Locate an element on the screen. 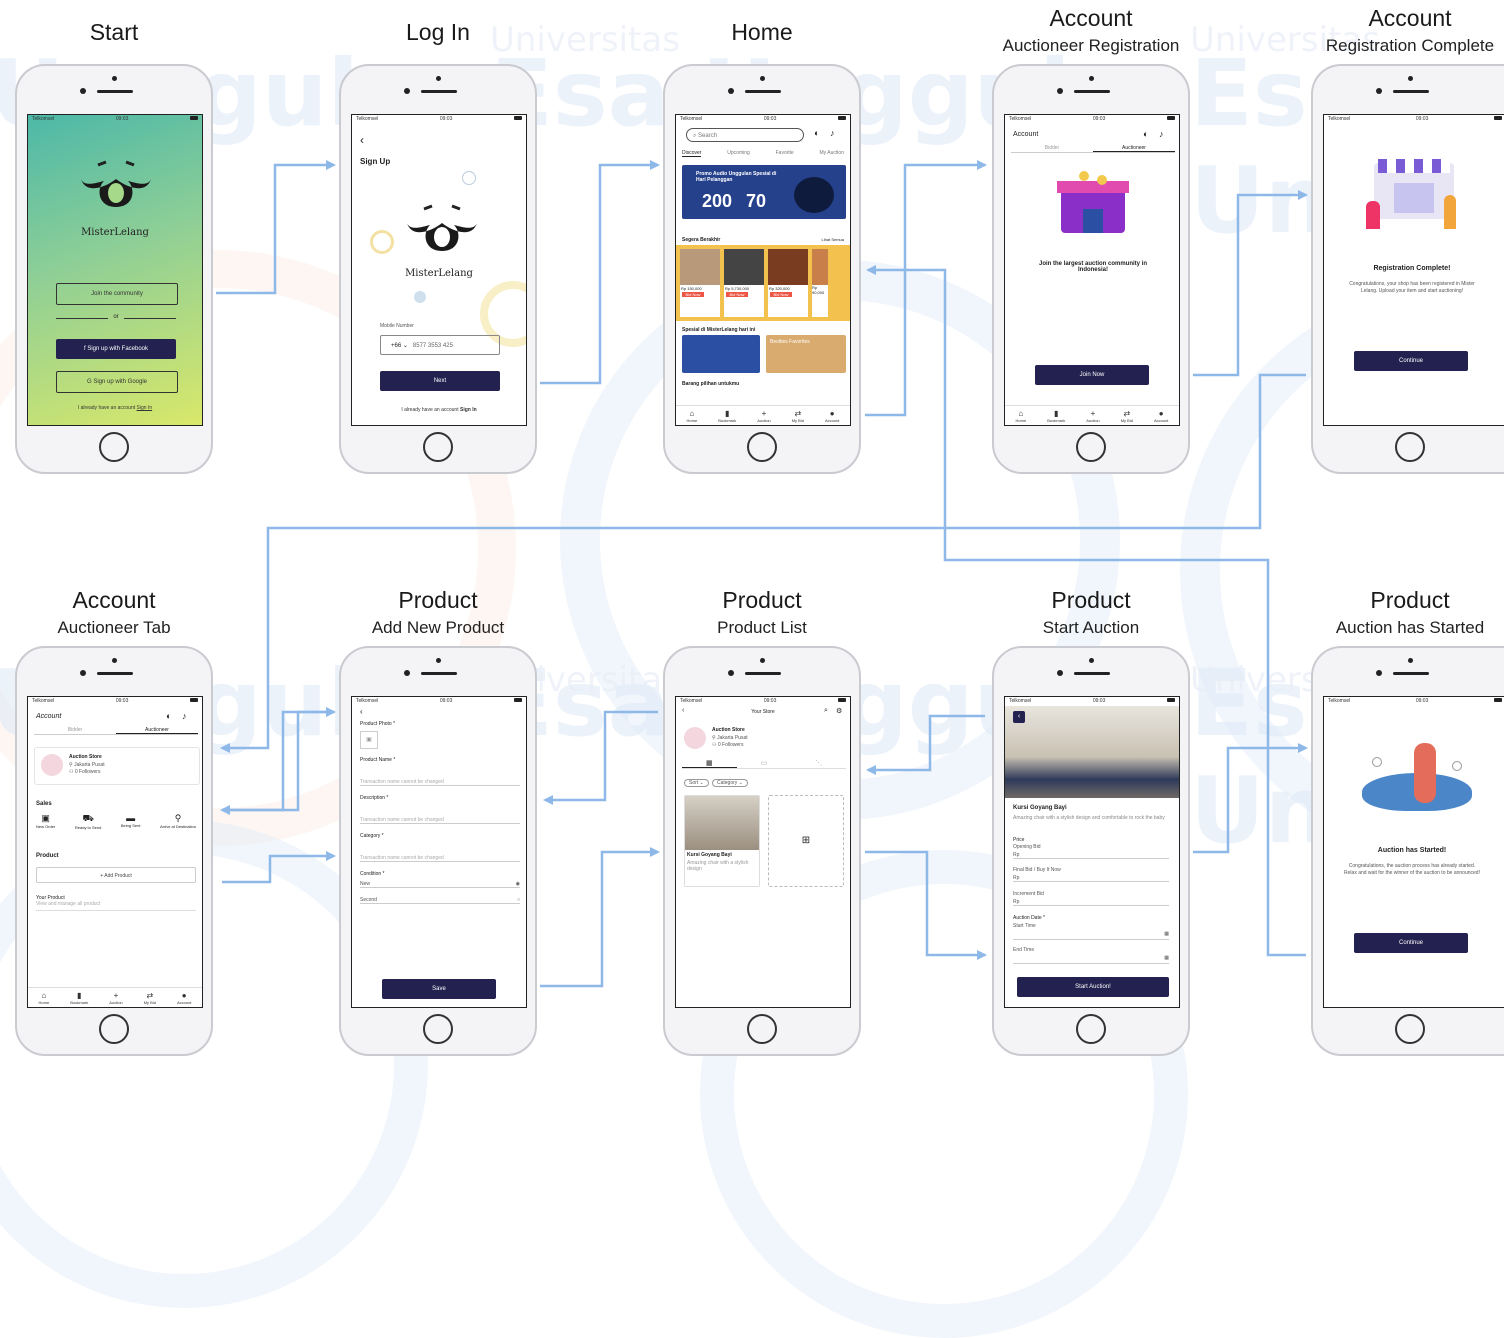  sort-filter: Sort ⌄ is located at coordinates (696, 783).